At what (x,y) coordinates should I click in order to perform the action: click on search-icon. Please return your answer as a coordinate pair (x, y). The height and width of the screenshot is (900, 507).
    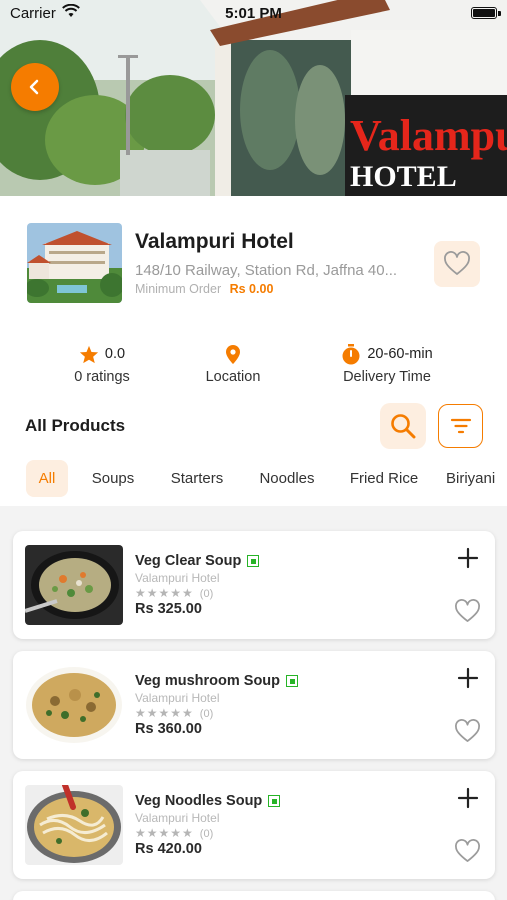
    Looking at the image, I should click on (403, 426).